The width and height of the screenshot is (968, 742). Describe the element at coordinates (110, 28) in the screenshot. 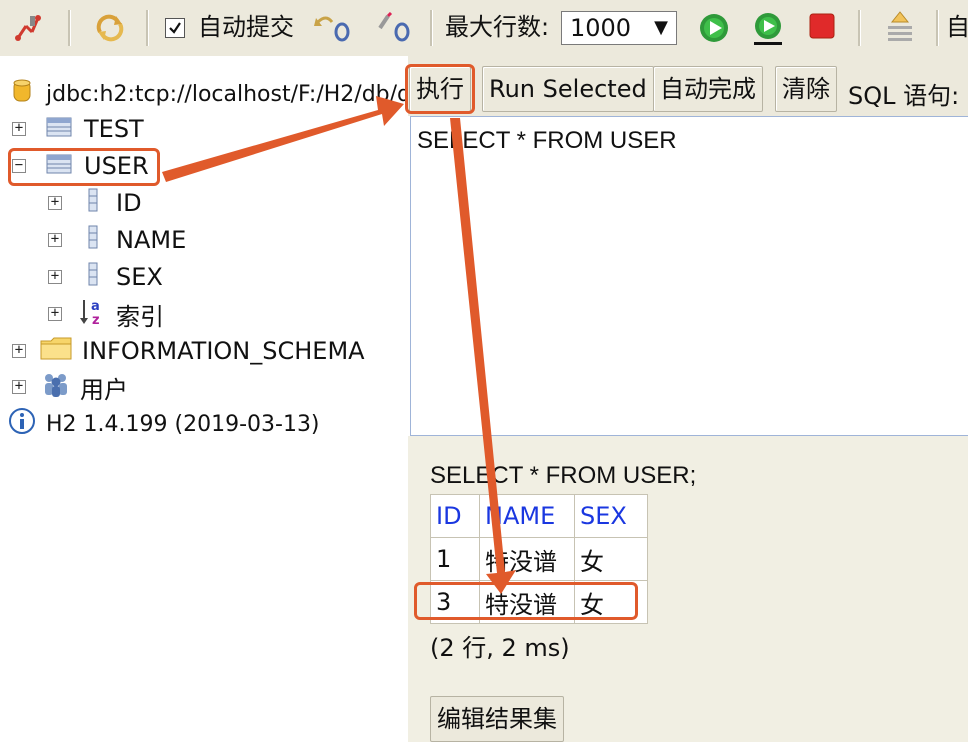

I see `refresh-icon` at that location.